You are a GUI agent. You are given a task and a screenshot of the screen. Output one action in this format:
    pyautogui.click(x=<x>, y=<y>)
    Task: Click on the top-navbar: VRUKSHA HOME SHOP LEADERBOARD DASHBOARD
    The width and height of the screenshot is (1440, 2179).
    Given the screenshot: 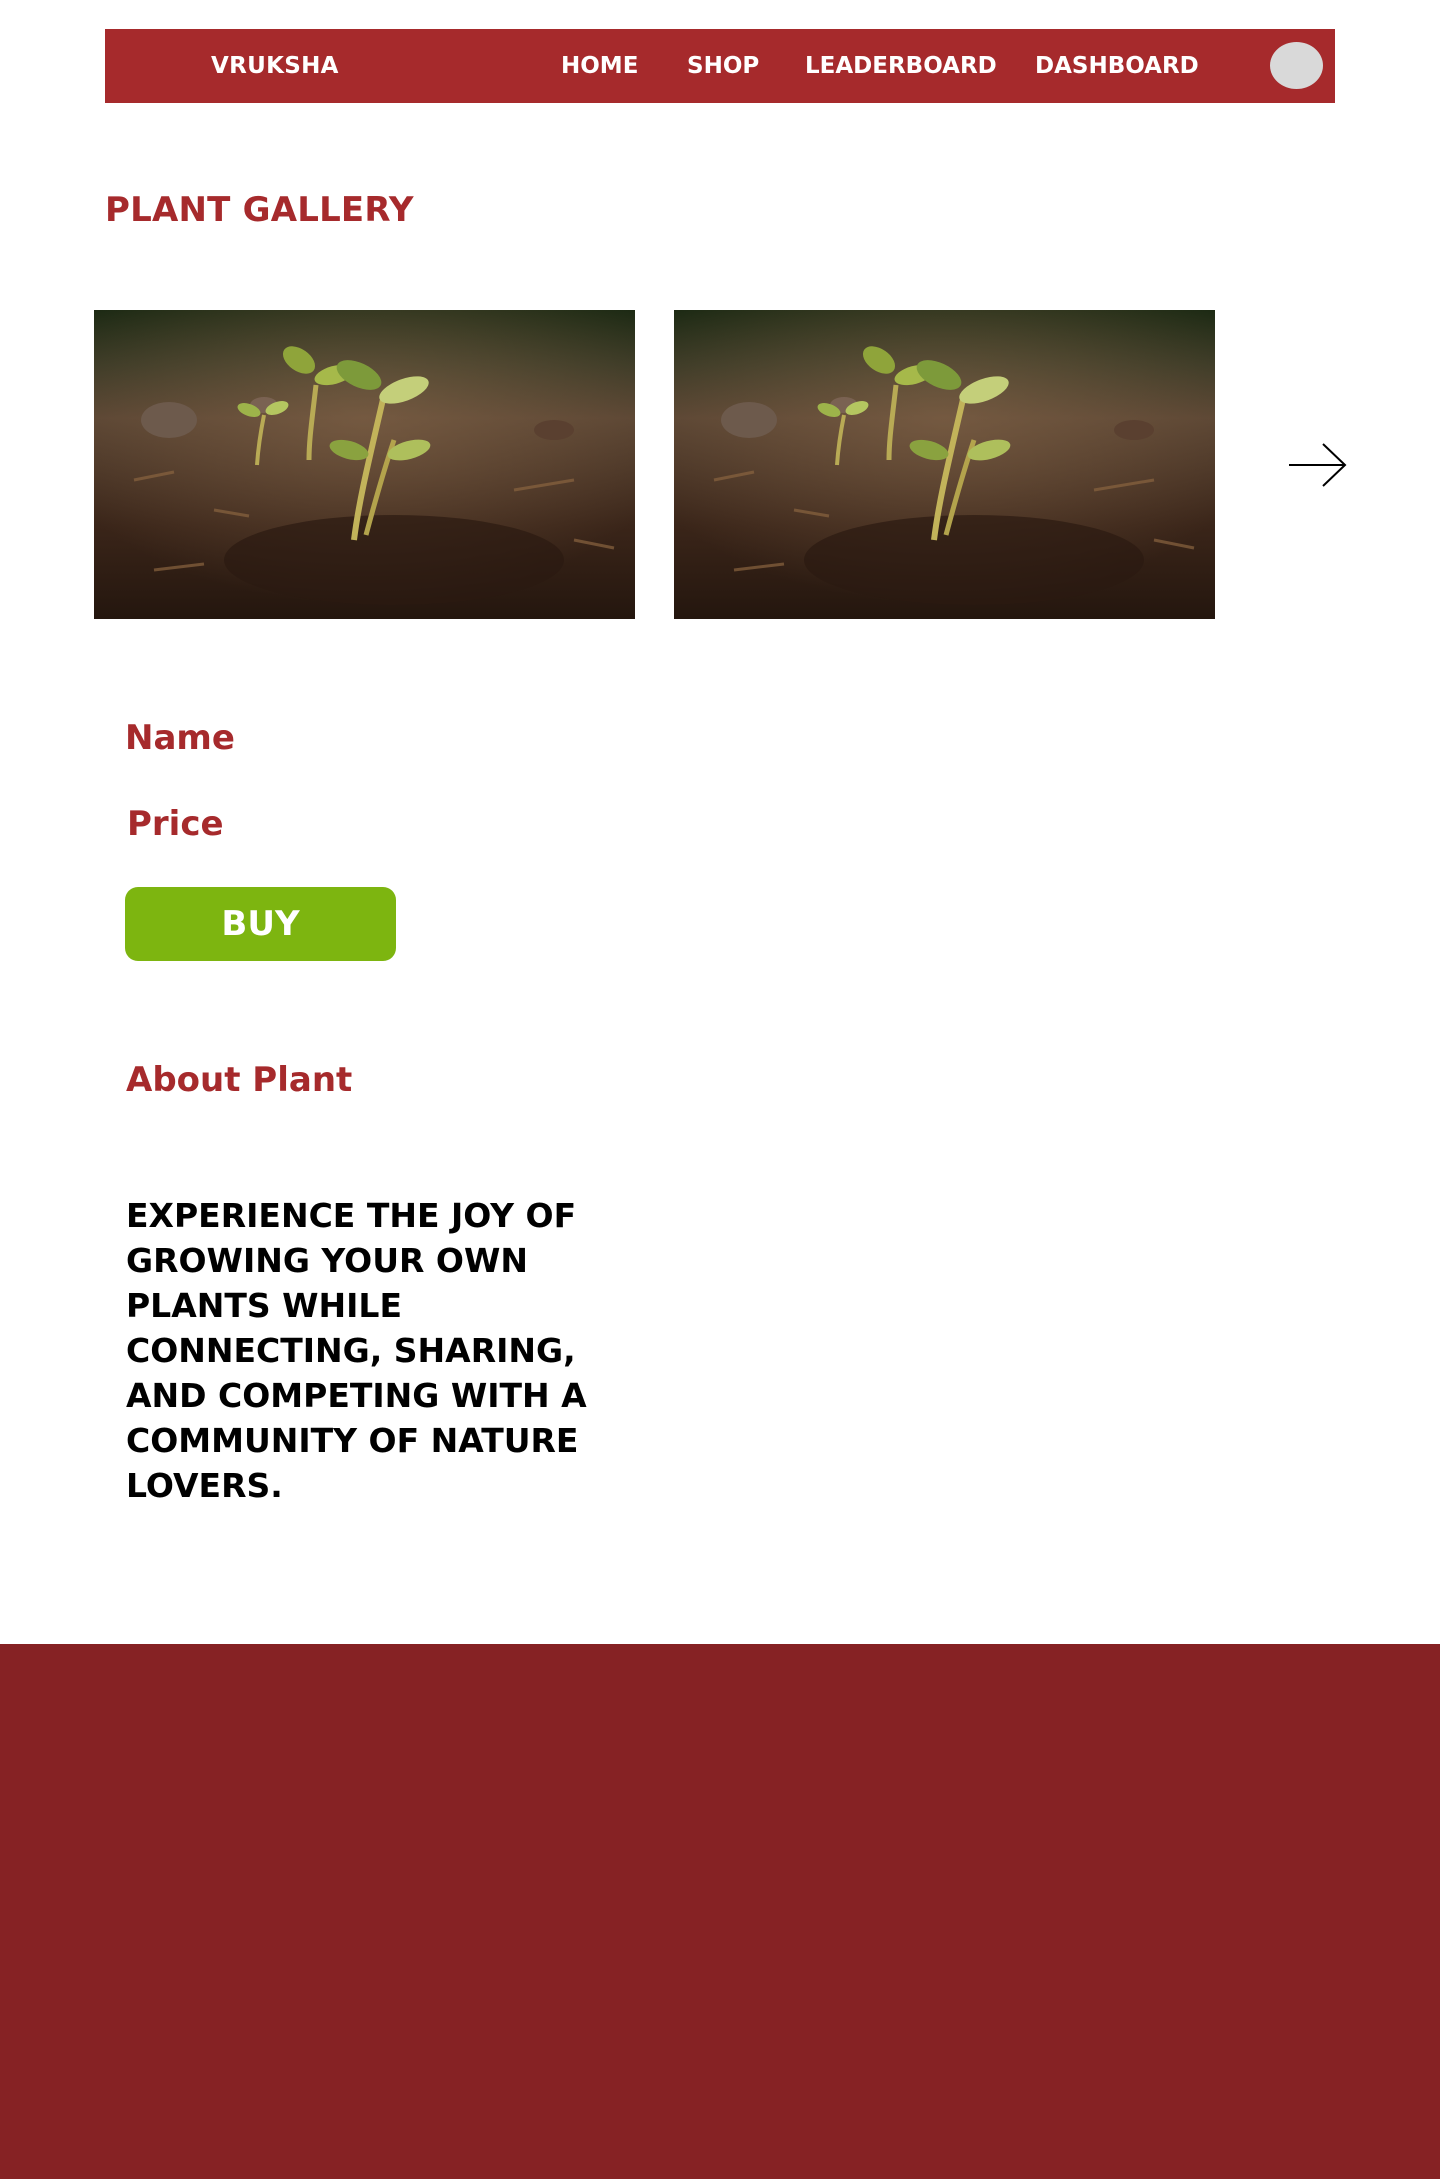 What is the action you would take?
    pyautogui.click(x=720, y=66)
    